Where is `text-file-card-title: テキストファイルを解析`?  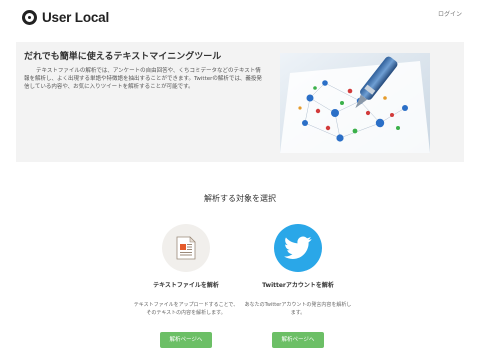
text-file-card-title: テキストファイルを解析 is located at coordinates (186, 285).